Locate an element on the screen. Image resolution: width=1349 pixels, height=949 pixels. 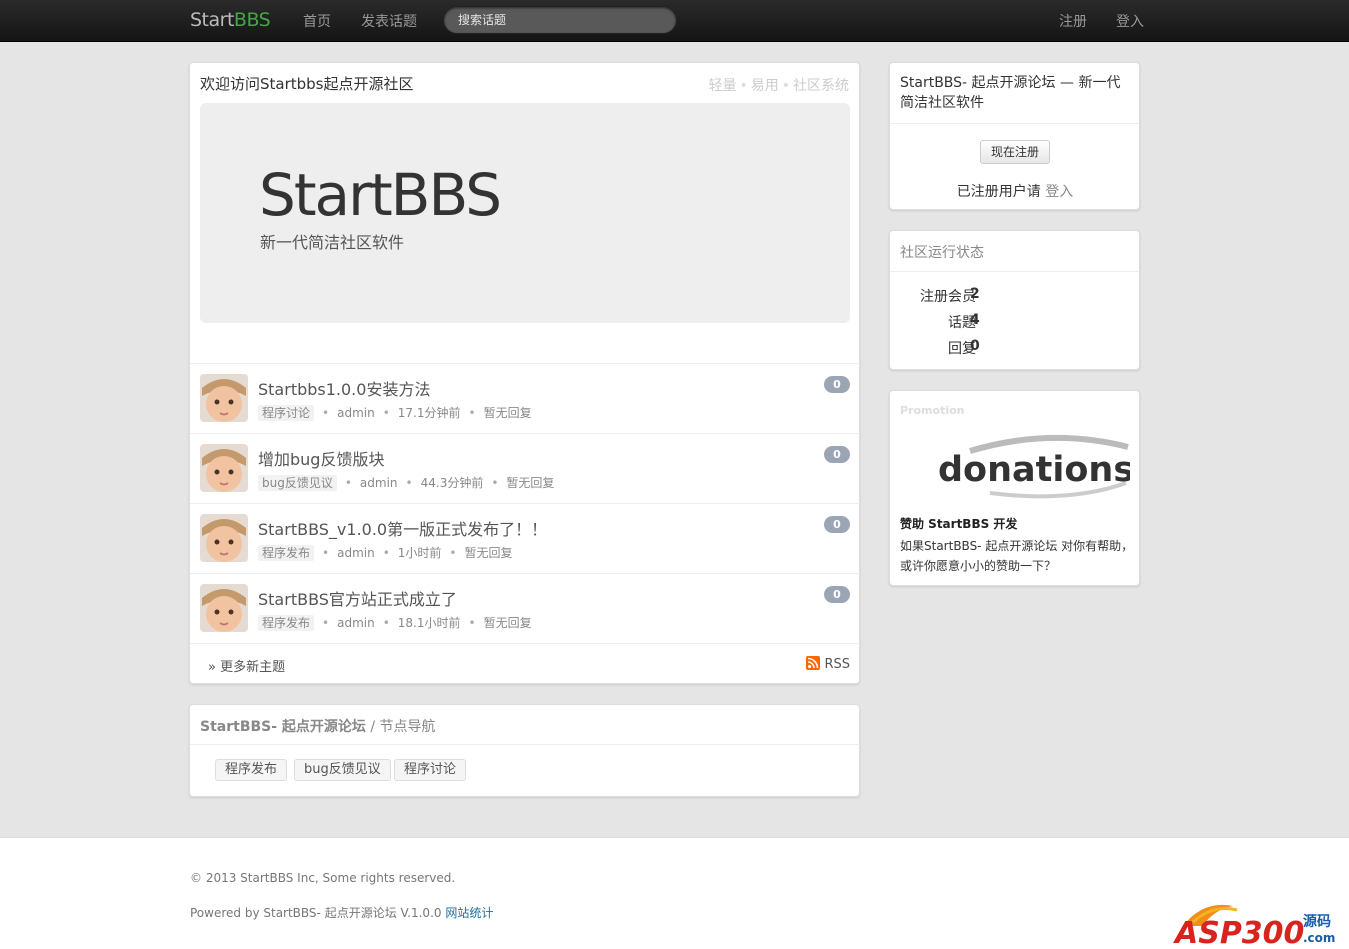
rss-link: RSS is located at coordinates (828, 664).